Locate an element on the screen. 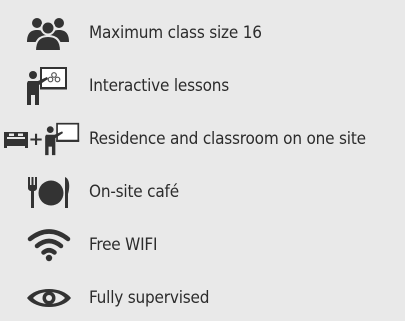 This screenshot has height=321, width=405. feature-label: Residence and classroom on one site is located at coordinates (227, 139).